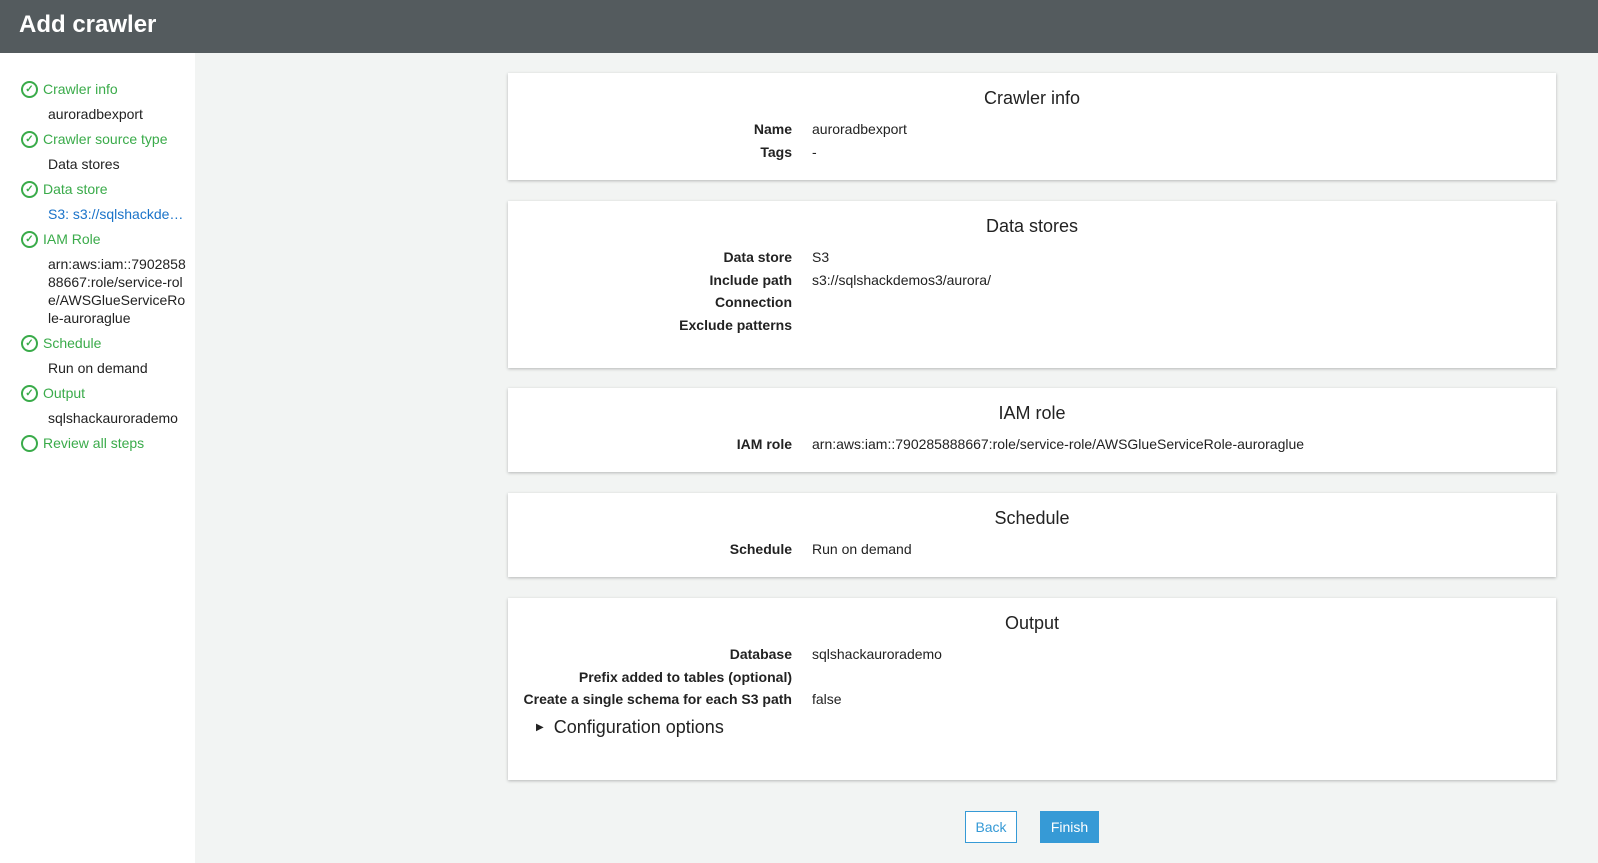 Image resolution: width=1598 pixels, height=863 pixels. What do you see at coordinates (64, 393) in the screenshot?
I see `step-label: Output` at bounding box center [64, 393].